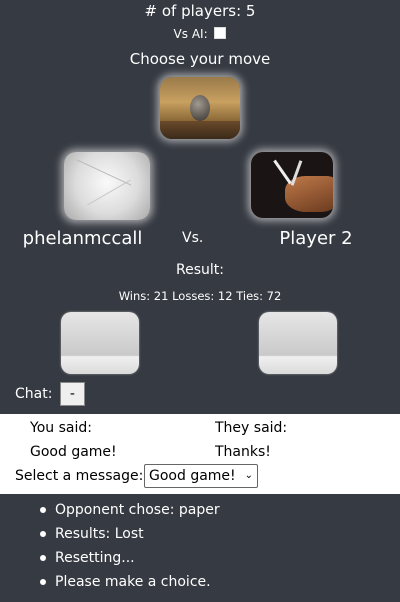 The height and width of the screenshot is (602, 400). Describe the element at coordinates (243, 452) in the screenshot. I see `their-message: Thanks!` at that location.